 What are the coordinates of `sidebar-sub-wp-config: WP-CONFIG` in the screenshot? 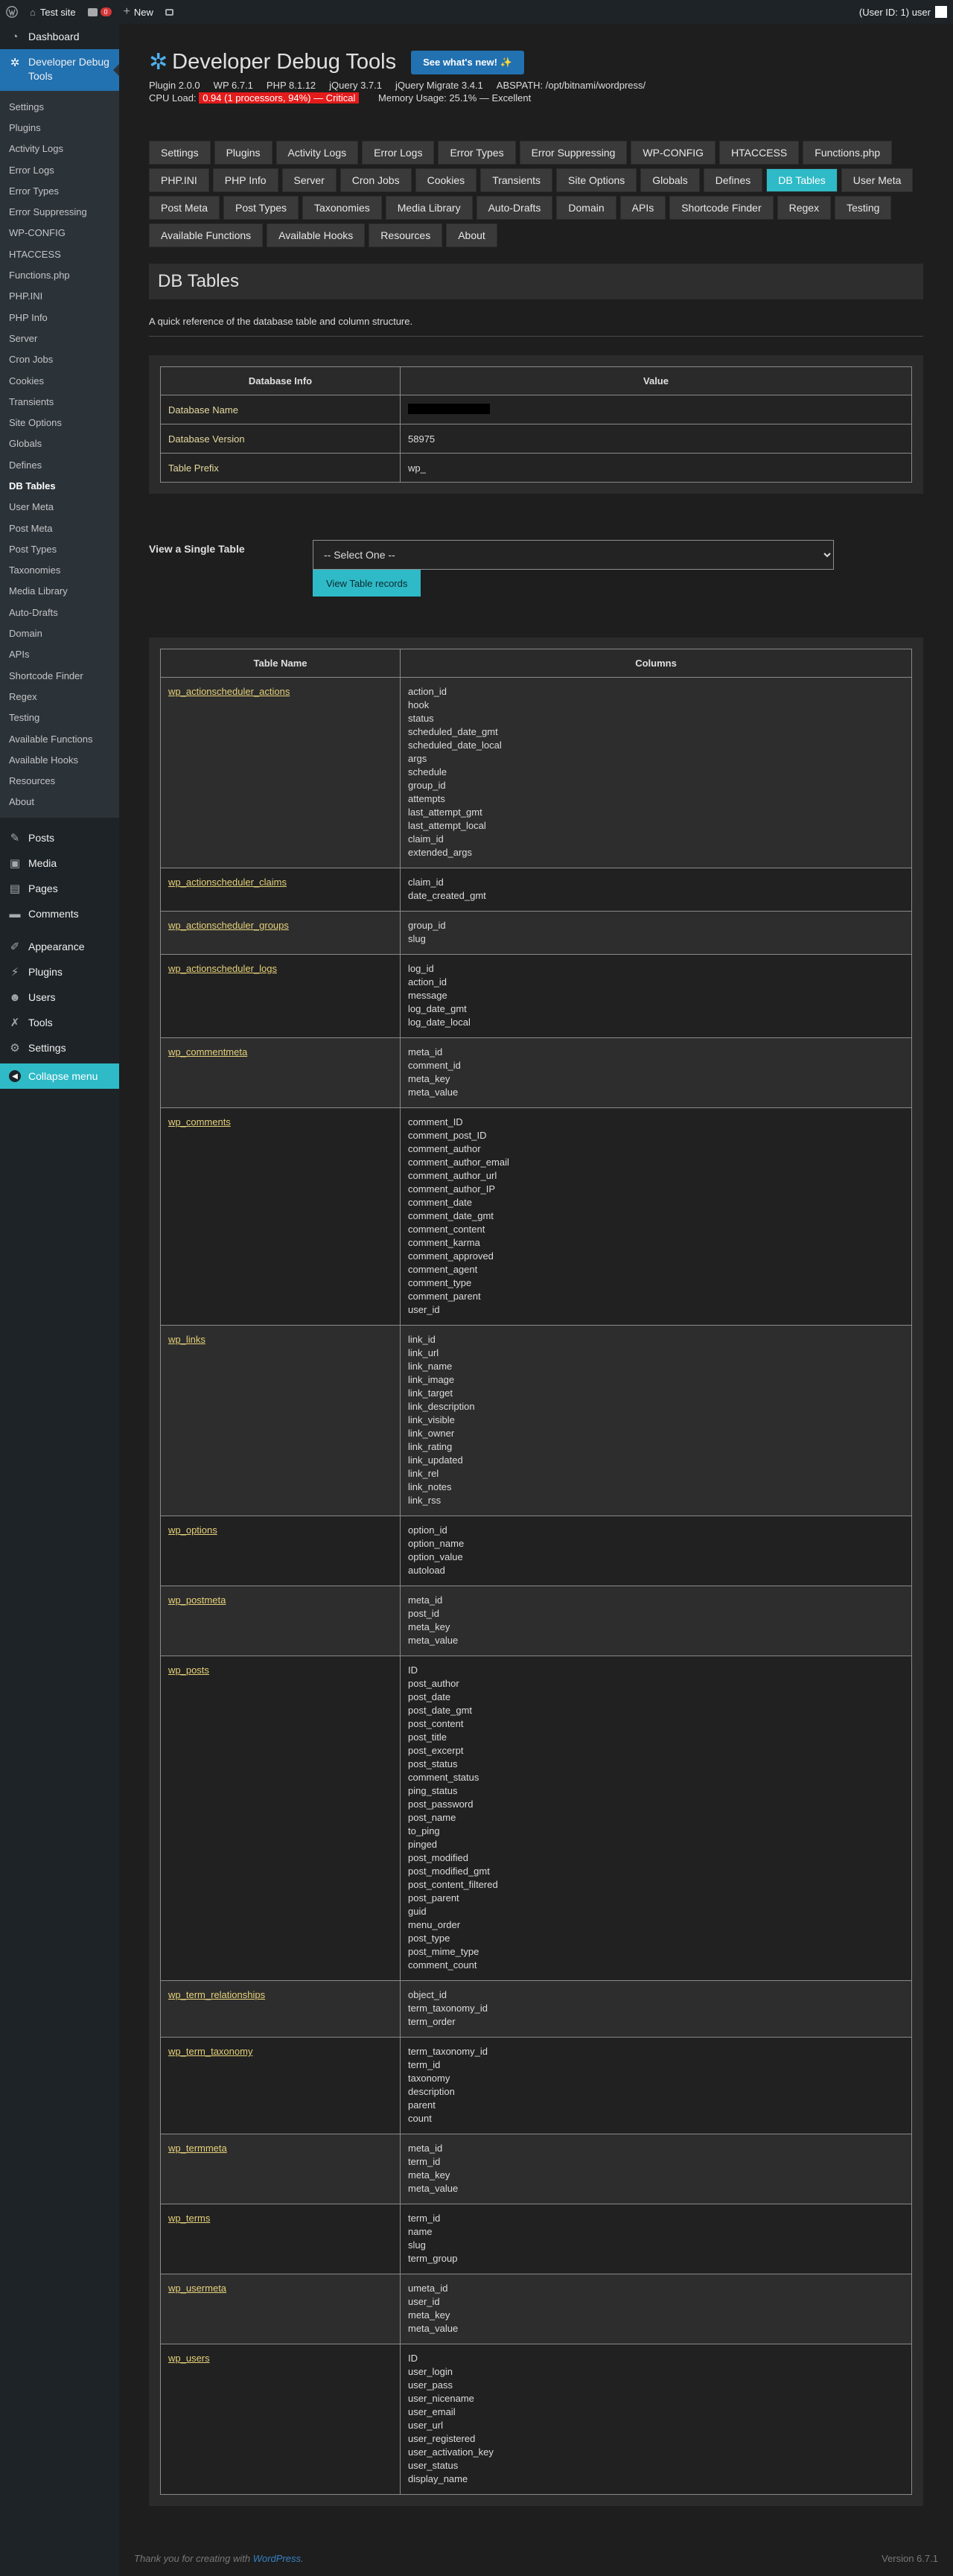 It's located at (59, 233).